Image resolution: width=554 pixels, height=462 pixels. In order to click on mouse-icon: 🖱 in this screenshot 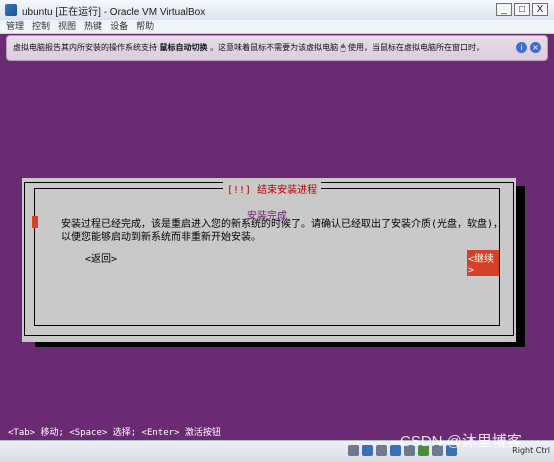, I will do `click(343, 47)`.